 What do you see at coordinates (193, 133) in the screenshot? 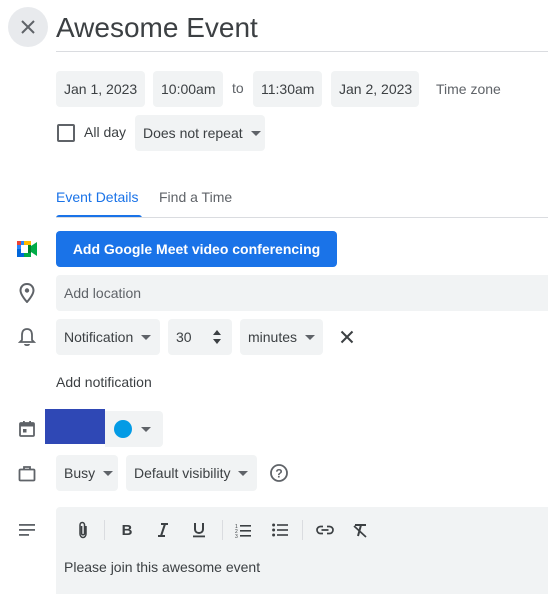
I see `repeat-label: Does not repeat` at bounding box center [193, 133].